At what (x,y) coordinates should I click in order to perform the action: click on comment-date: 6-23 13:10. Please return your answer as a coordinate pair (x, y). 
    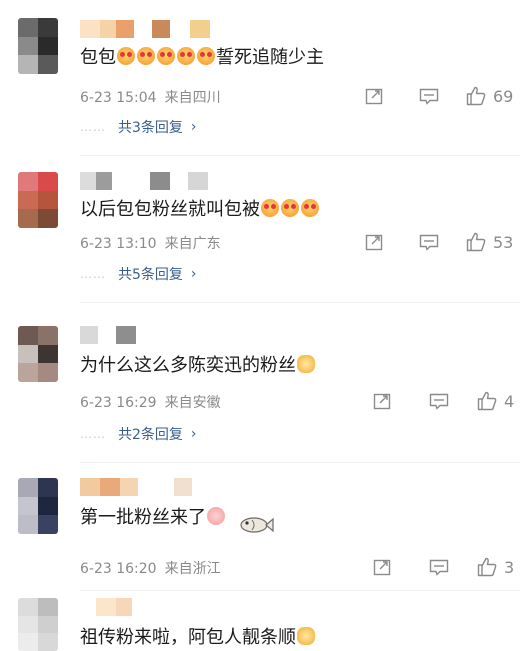
    Looking at the image, I should click on (118, 244).